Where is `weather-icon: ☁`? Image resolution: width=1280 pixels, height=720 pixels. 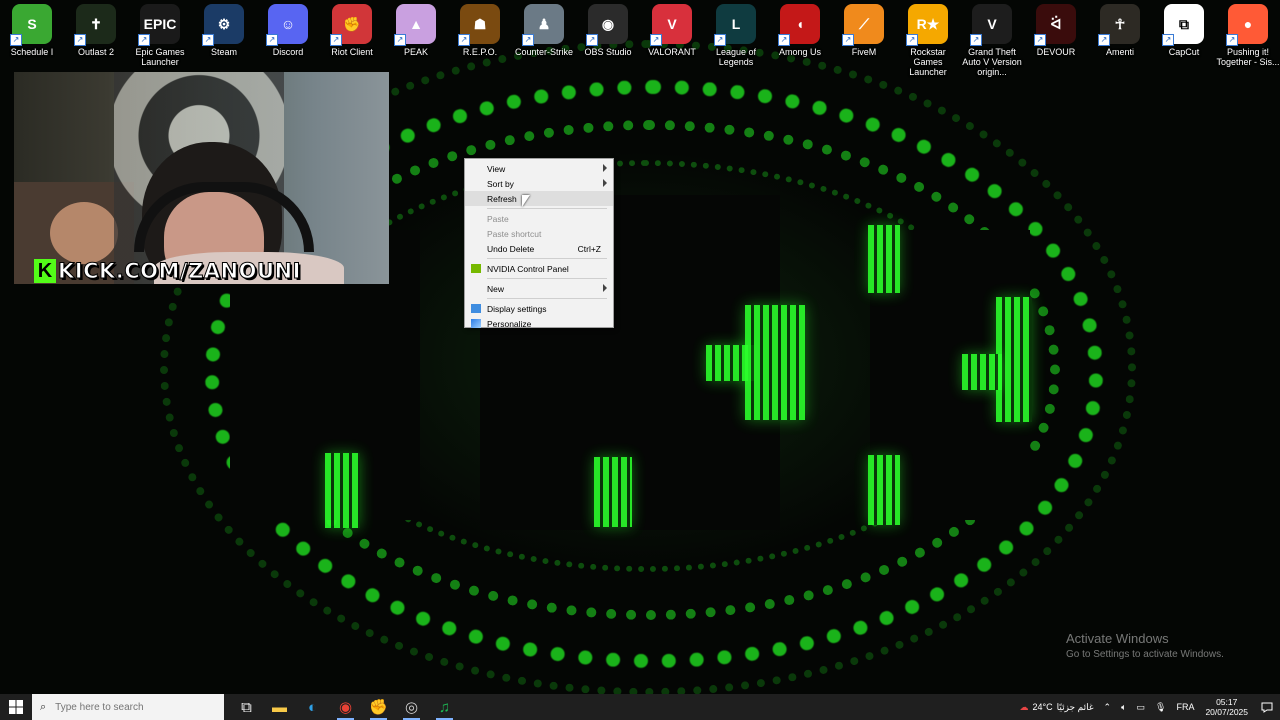
weather-icon: ☁ is located at coordinates (1024, 706).